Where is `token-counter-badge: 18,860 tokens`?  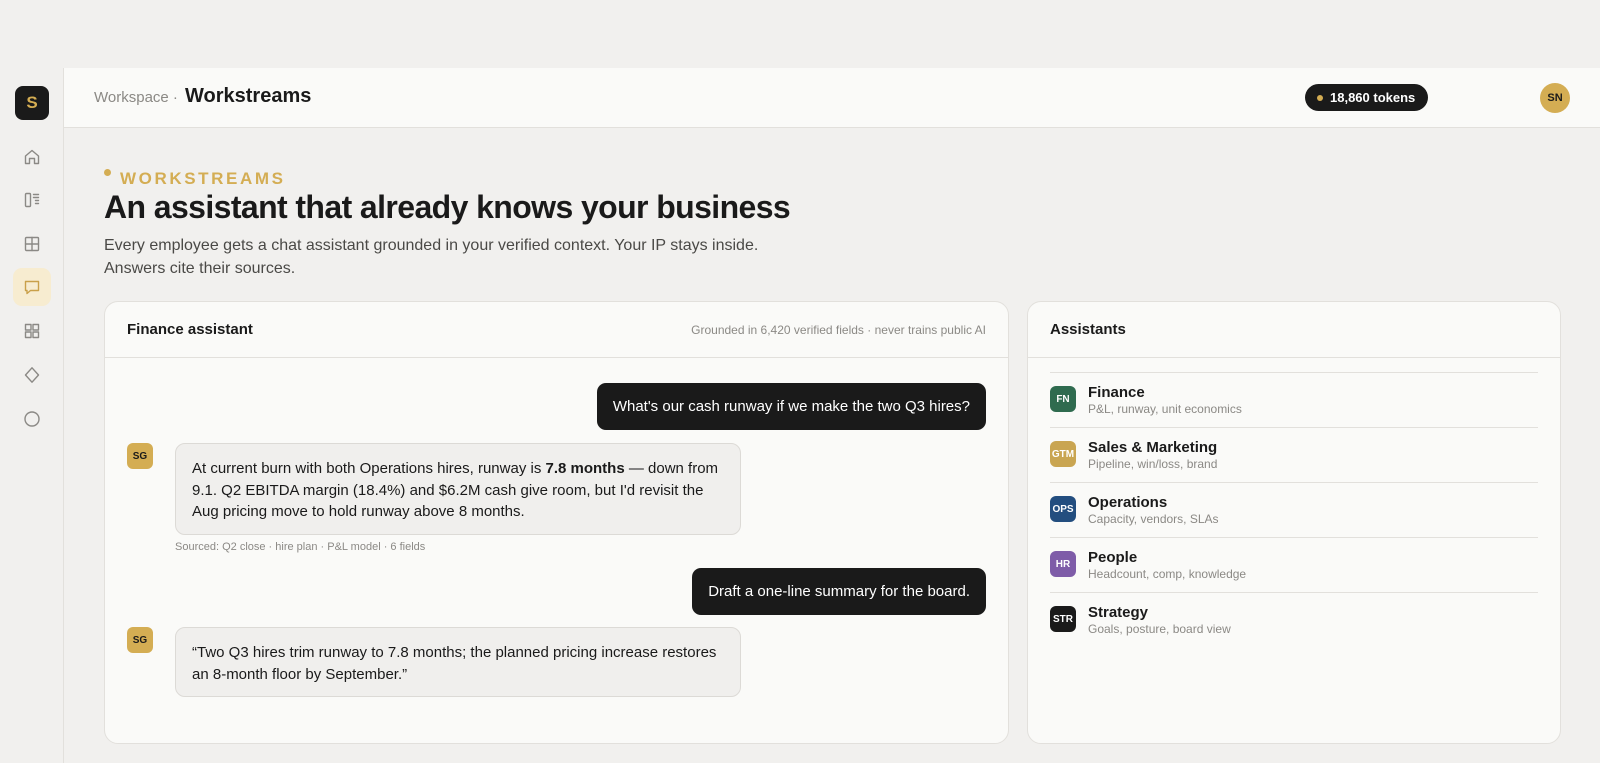
token-counter-badge: 18,860 tokens is located at coordinates (1367, 97).